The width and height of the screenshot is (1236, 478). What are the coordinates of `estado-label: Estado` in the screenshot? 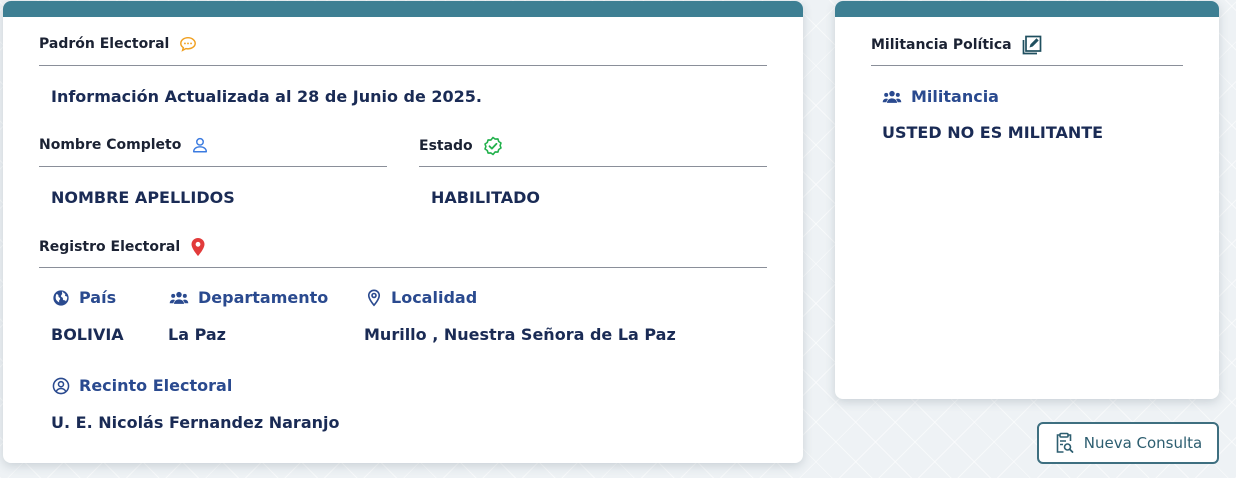 It's located at (461, 146).